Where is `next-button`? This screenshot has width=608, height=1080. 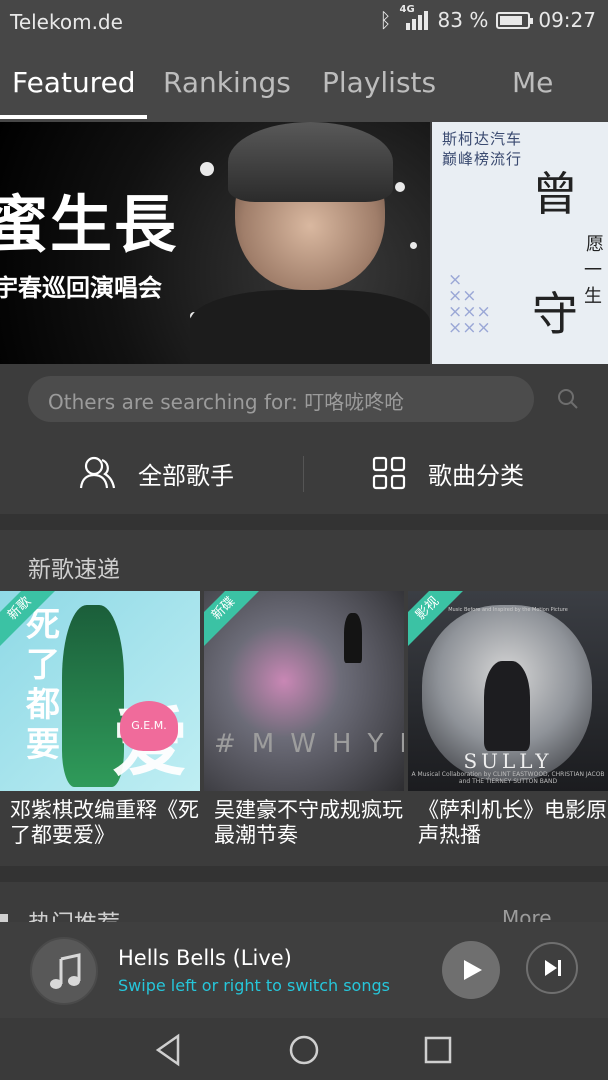
next-button is located at coordinates (552, 968).